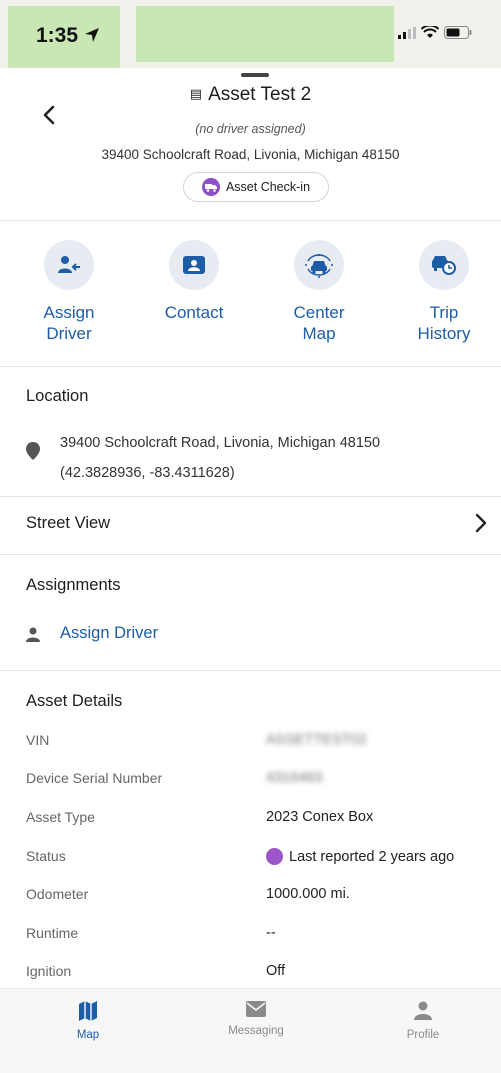 The width and height of the screenshot is (501, 1073). I want to click on detail-label: Asset Type, so click(61, 817).